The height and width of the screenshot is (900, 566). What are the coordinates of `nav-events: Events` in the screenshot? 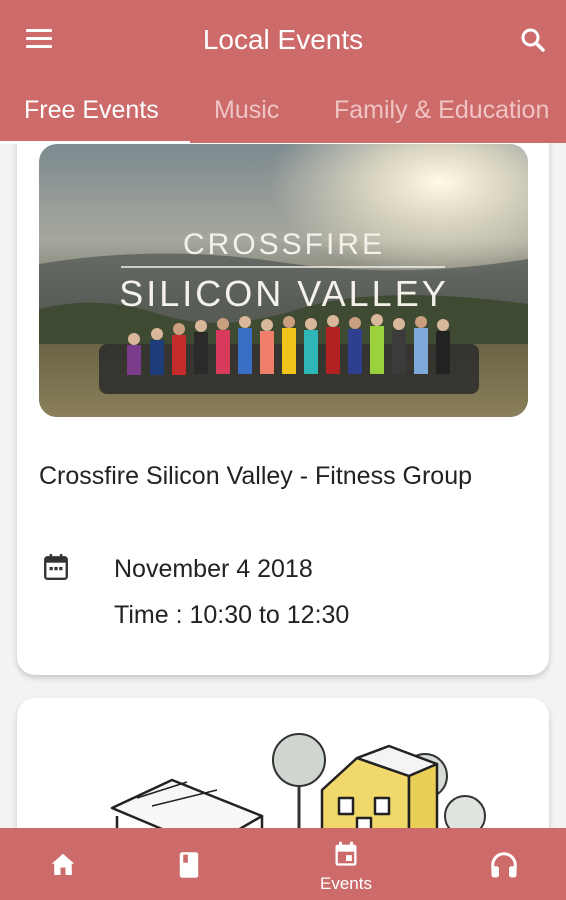 It's located at (346, 864).